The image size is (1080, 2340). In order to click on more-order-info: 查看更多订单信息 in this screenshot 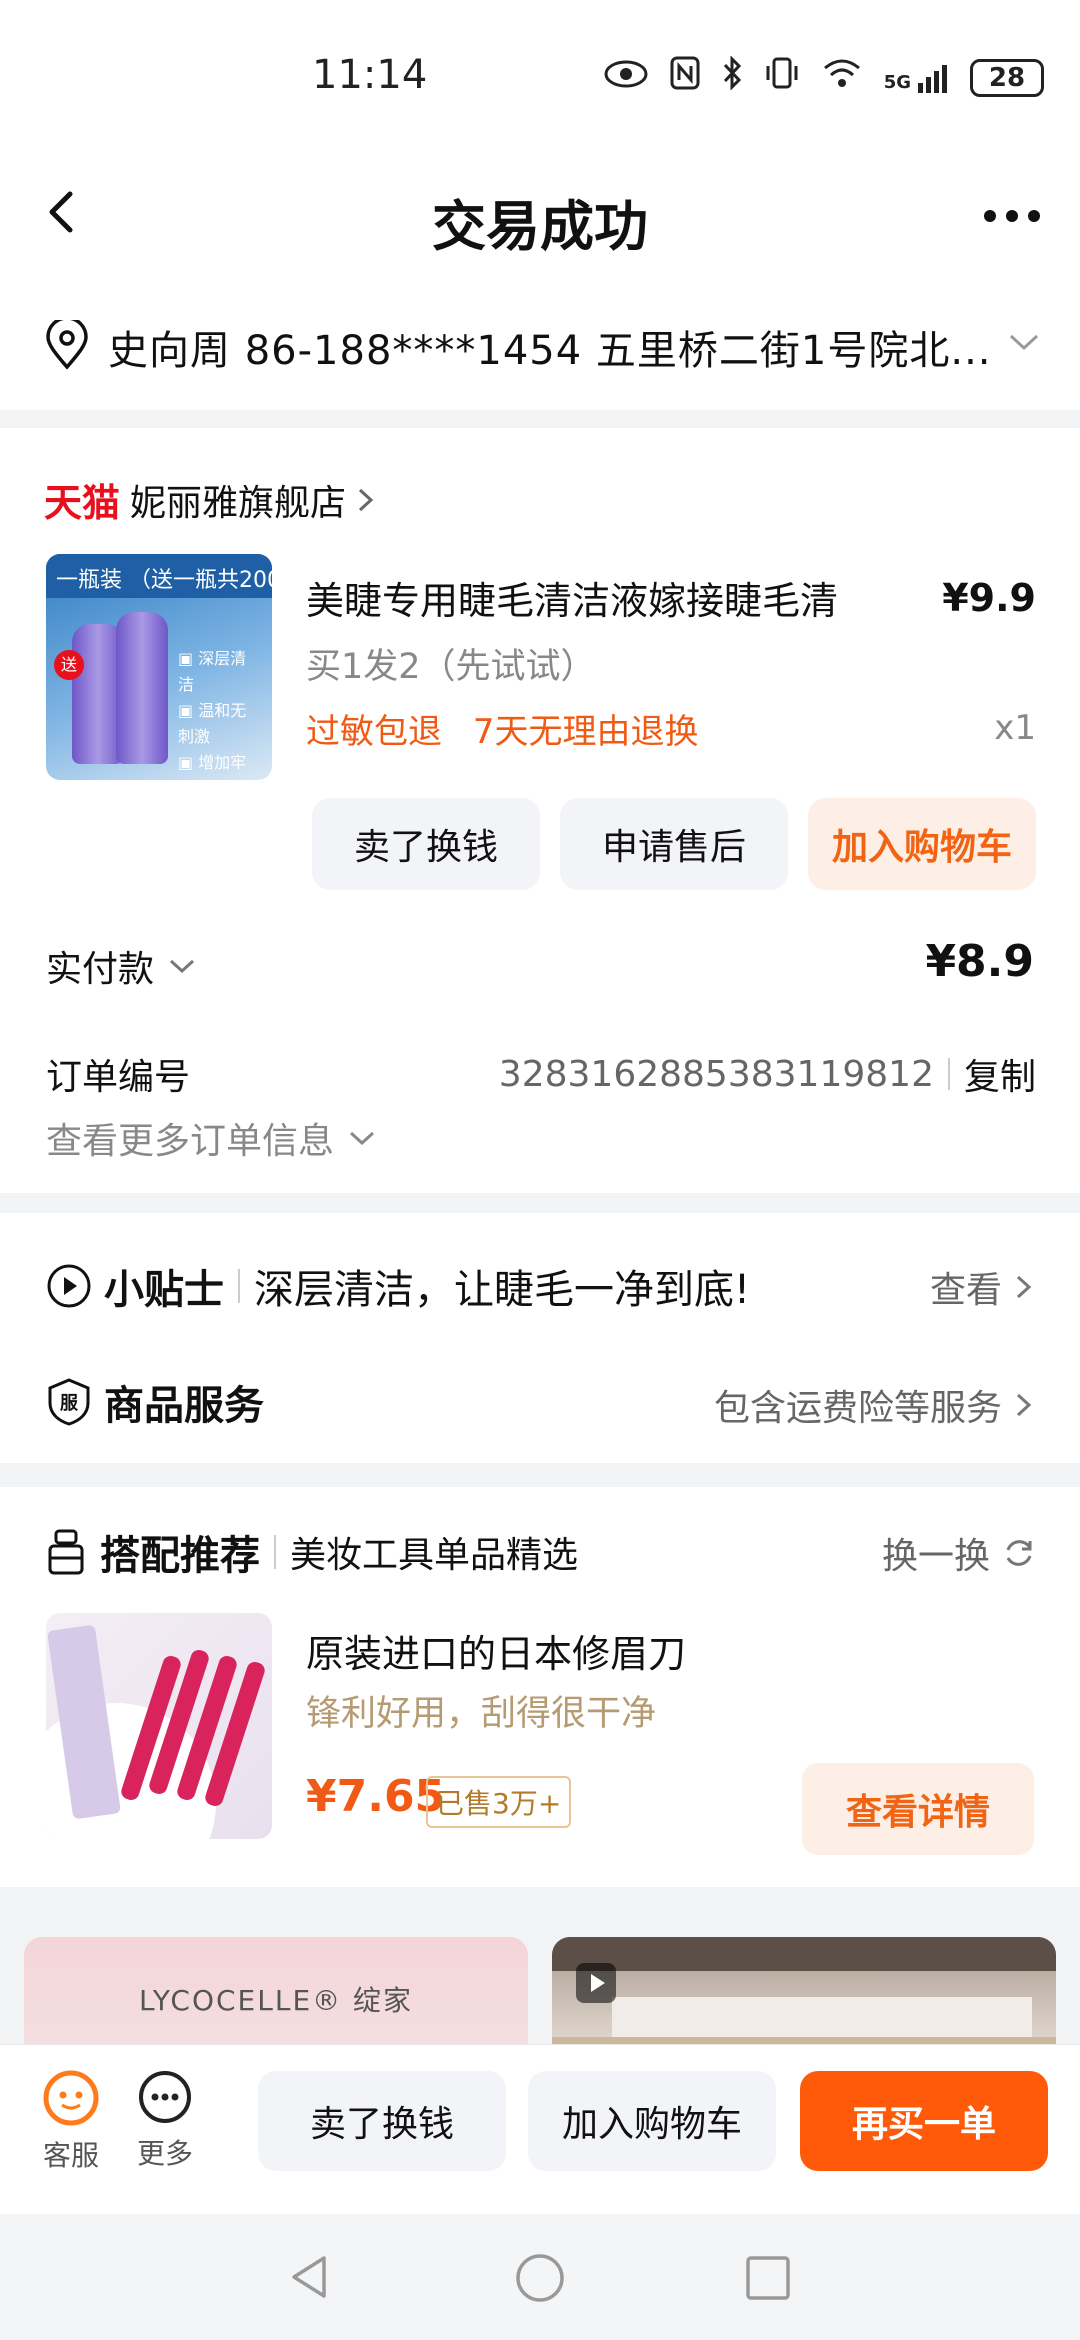, I will do `click(211, 1138)`.